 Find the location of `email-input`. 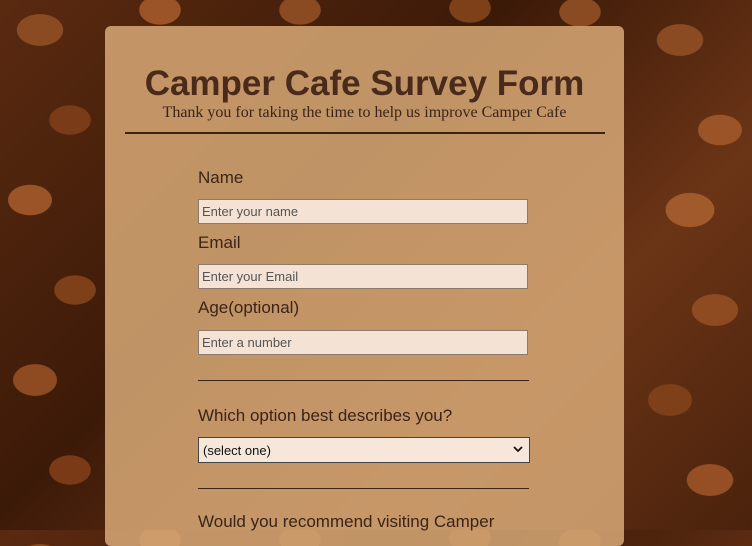

email-input is located at coordinates (363, 276).